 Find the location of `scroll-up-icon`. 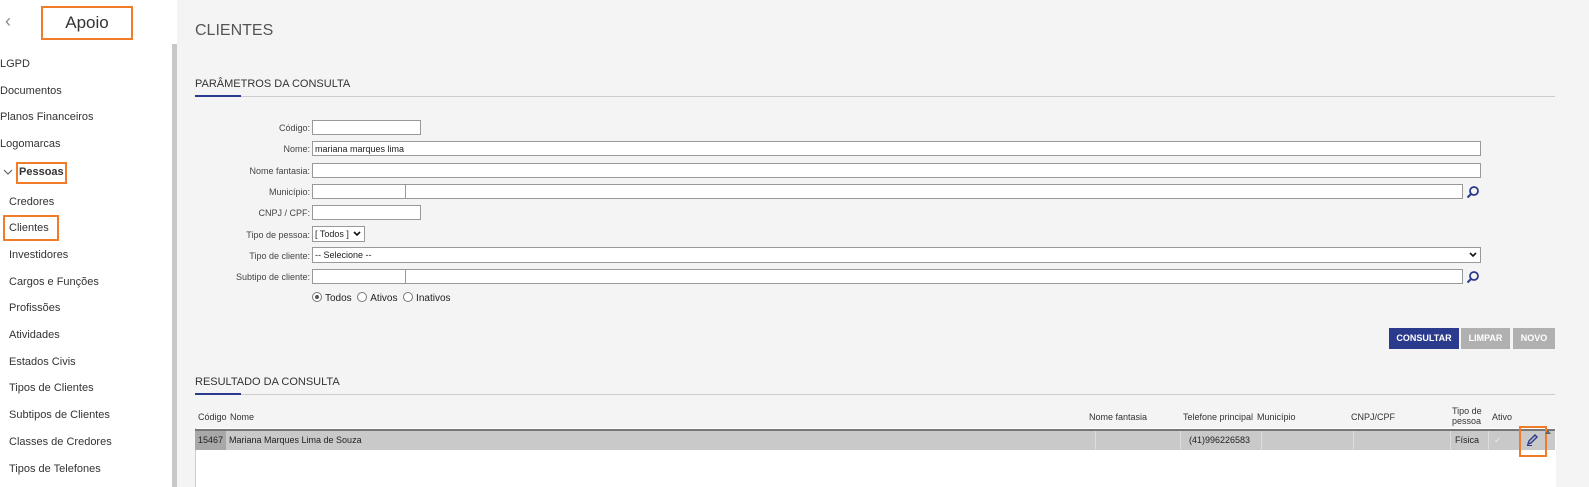

scroll-up-icon is located at coordinates (1548, 432).